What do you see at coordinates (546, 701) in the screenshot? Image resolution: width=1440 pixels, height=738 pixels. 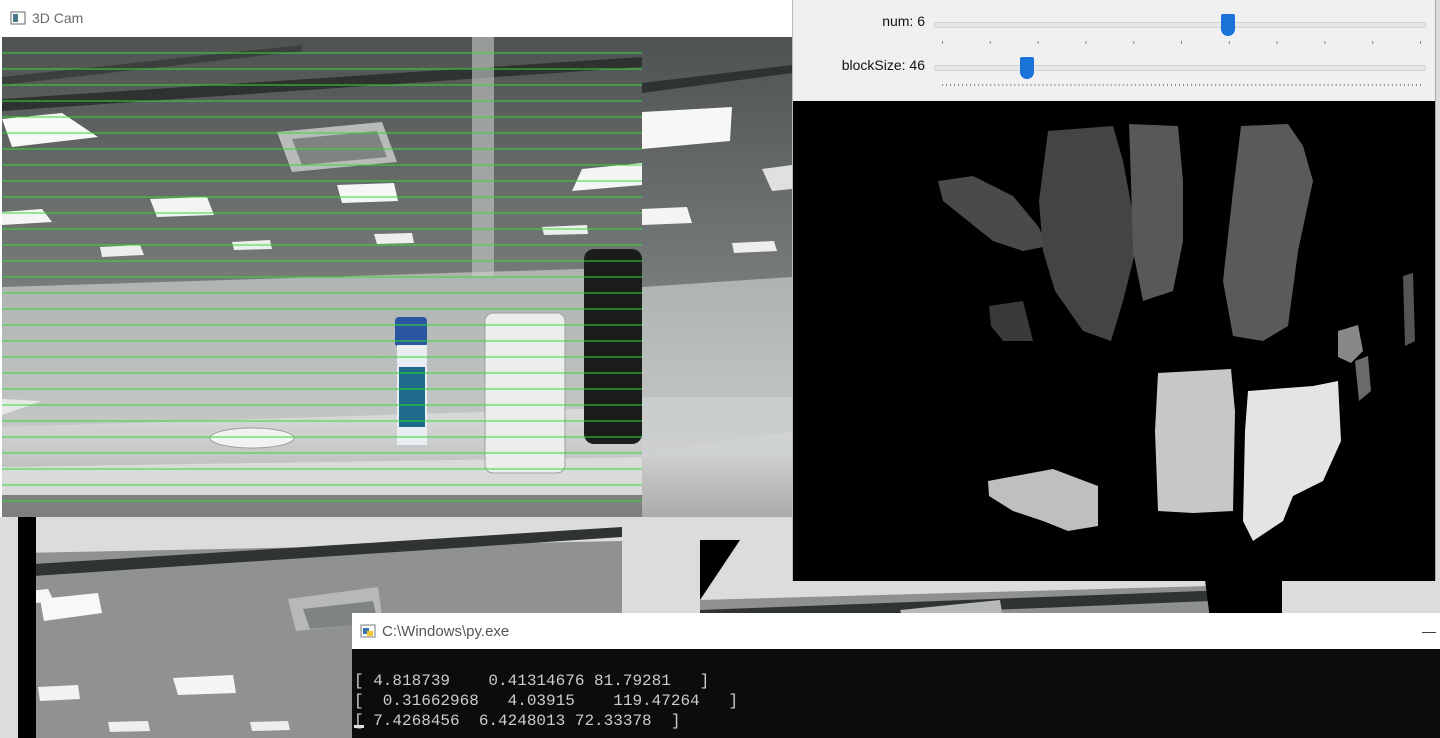 I see `console-line: [ 0.31662968 4.03915 119.47264 ]` at bounding box center [546, 701].